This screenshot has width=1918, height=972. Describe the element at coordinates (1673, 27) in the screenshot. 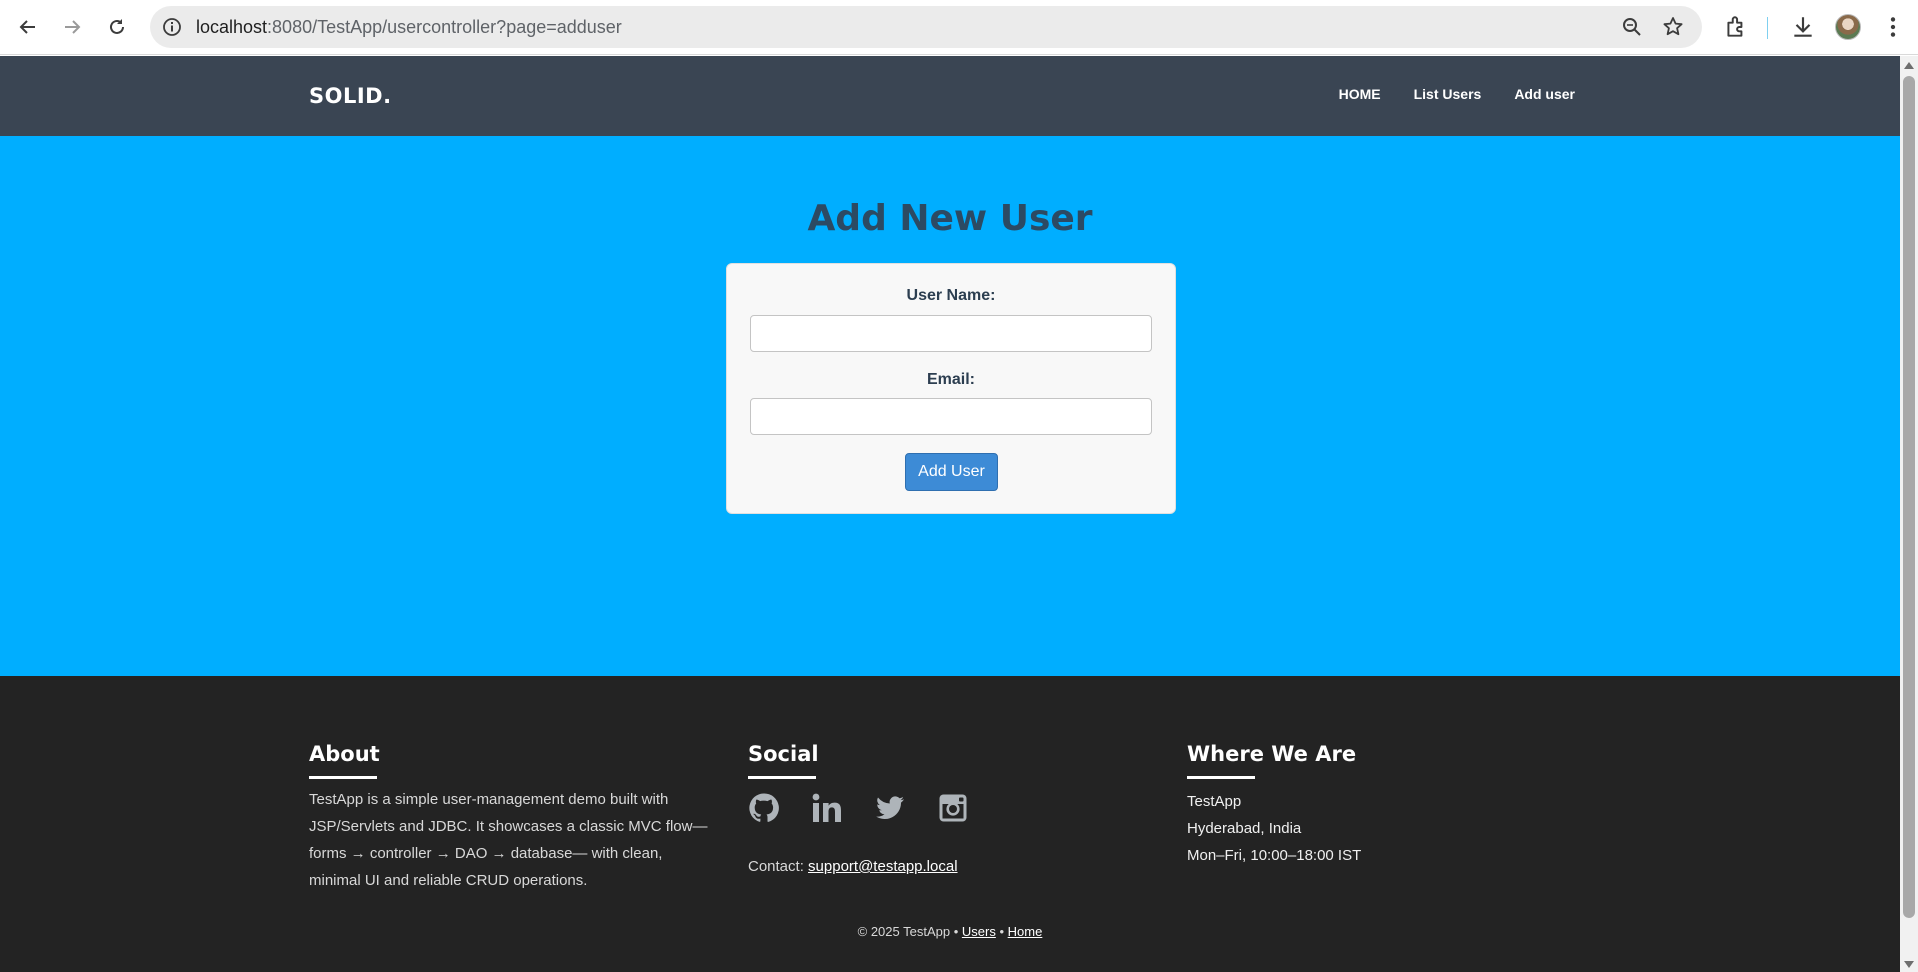

I see `bookmark-star-icon` at that location.